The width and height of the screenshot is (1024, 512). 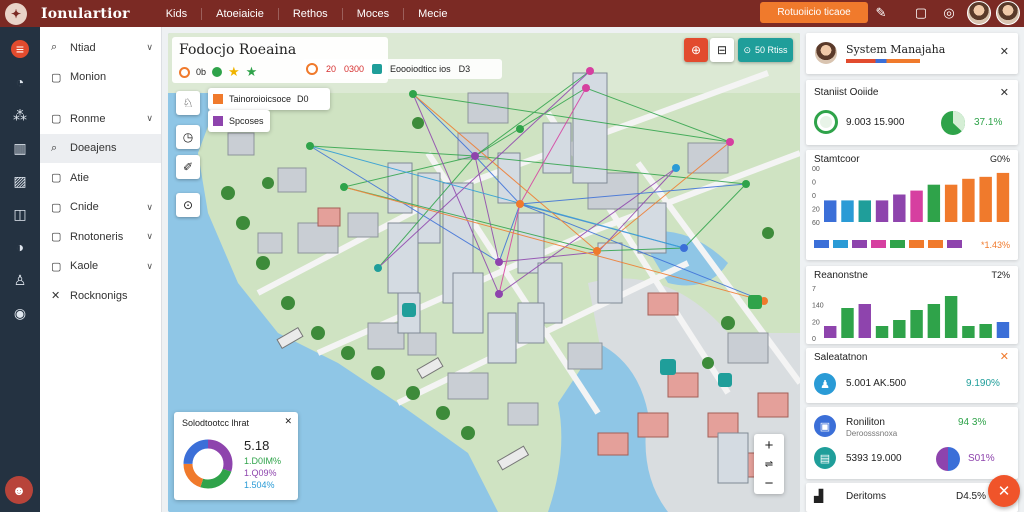 What do you see at coordinates (188, 103) in the screenshot?
I see `draw-icon: ♘` at bounding box center [188, 103].